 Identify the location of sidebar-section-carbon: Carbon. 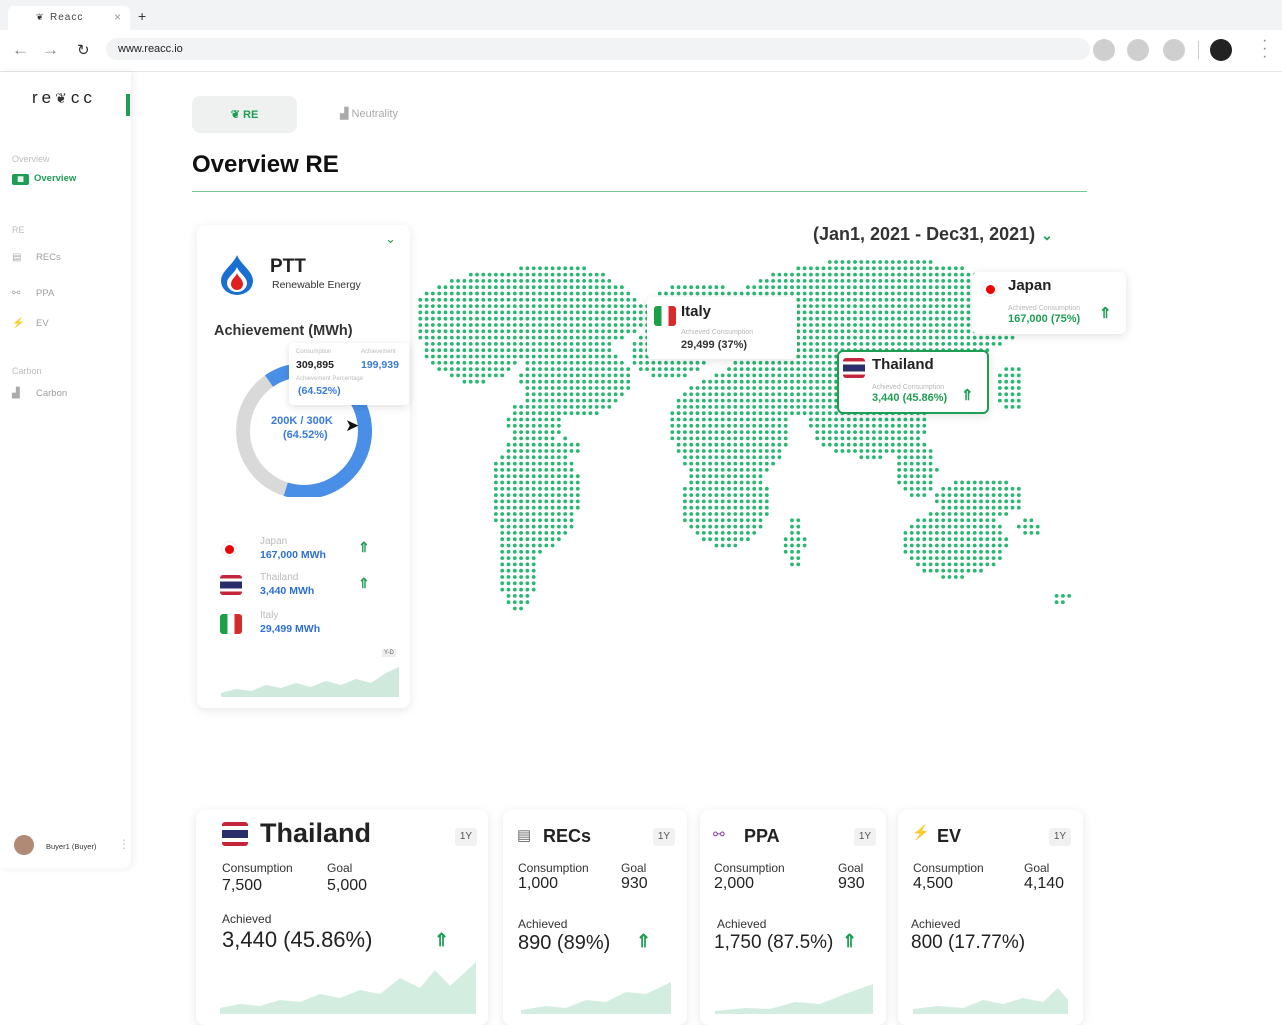
(27, 371).